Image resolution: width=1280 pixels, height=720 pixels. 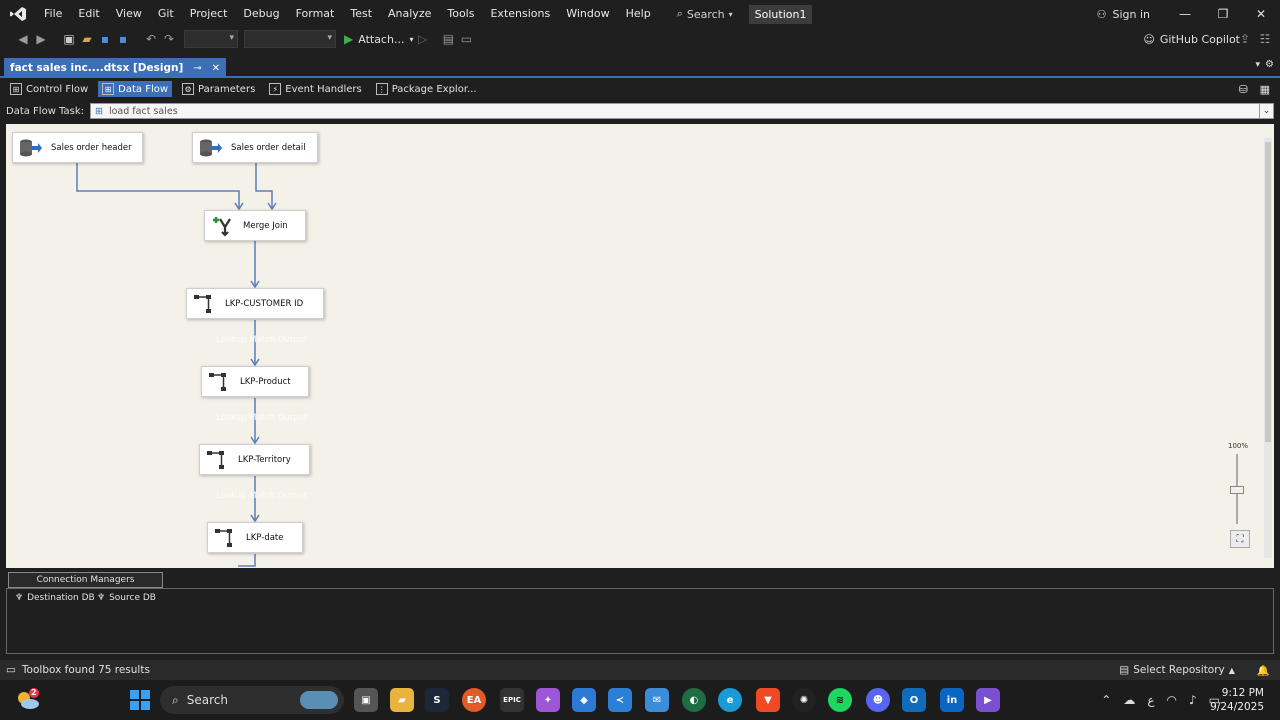 What do you see at coordinates (1269, 64) in the screenshot?
I see `settings-gear-icon: ⚙` at bounding box center [1269, 64].